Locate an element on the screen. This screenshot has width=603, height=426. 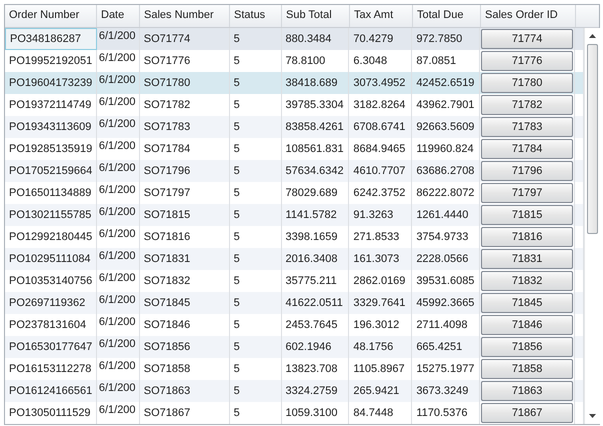
table-row: PO19604173239 6/1/200 SO71780 5 38418.689 3073.4952 42452.6519 71780 is located at coordinates (294, 83).